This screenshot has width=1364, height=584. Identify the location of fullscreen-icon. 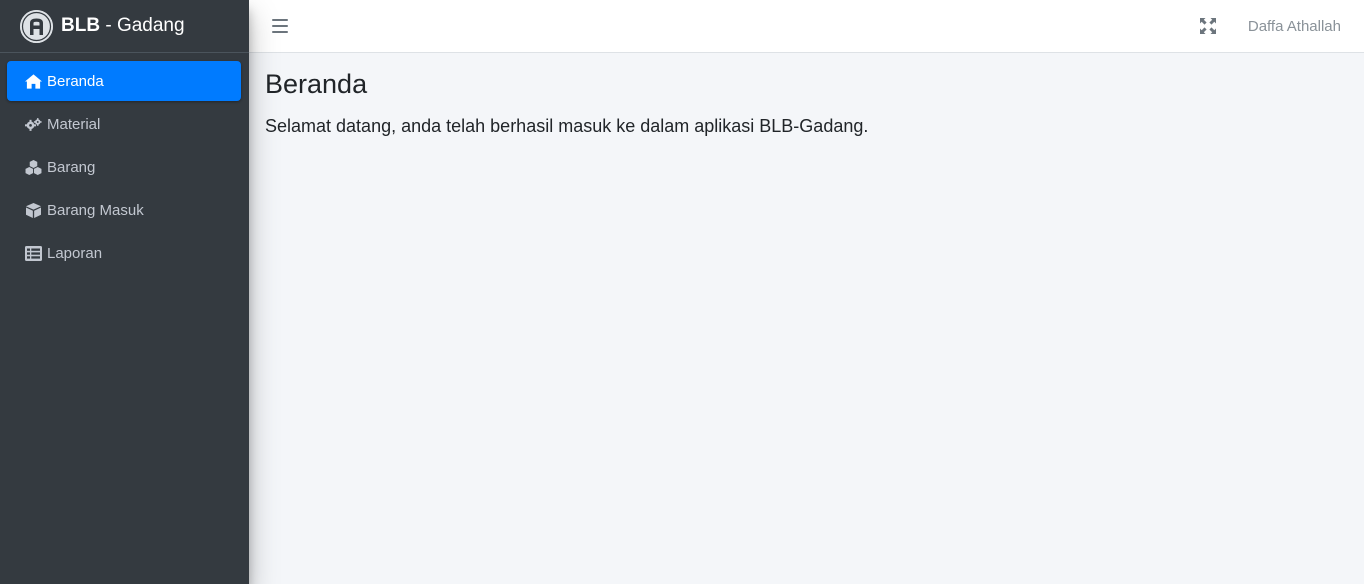
(1207, 26).